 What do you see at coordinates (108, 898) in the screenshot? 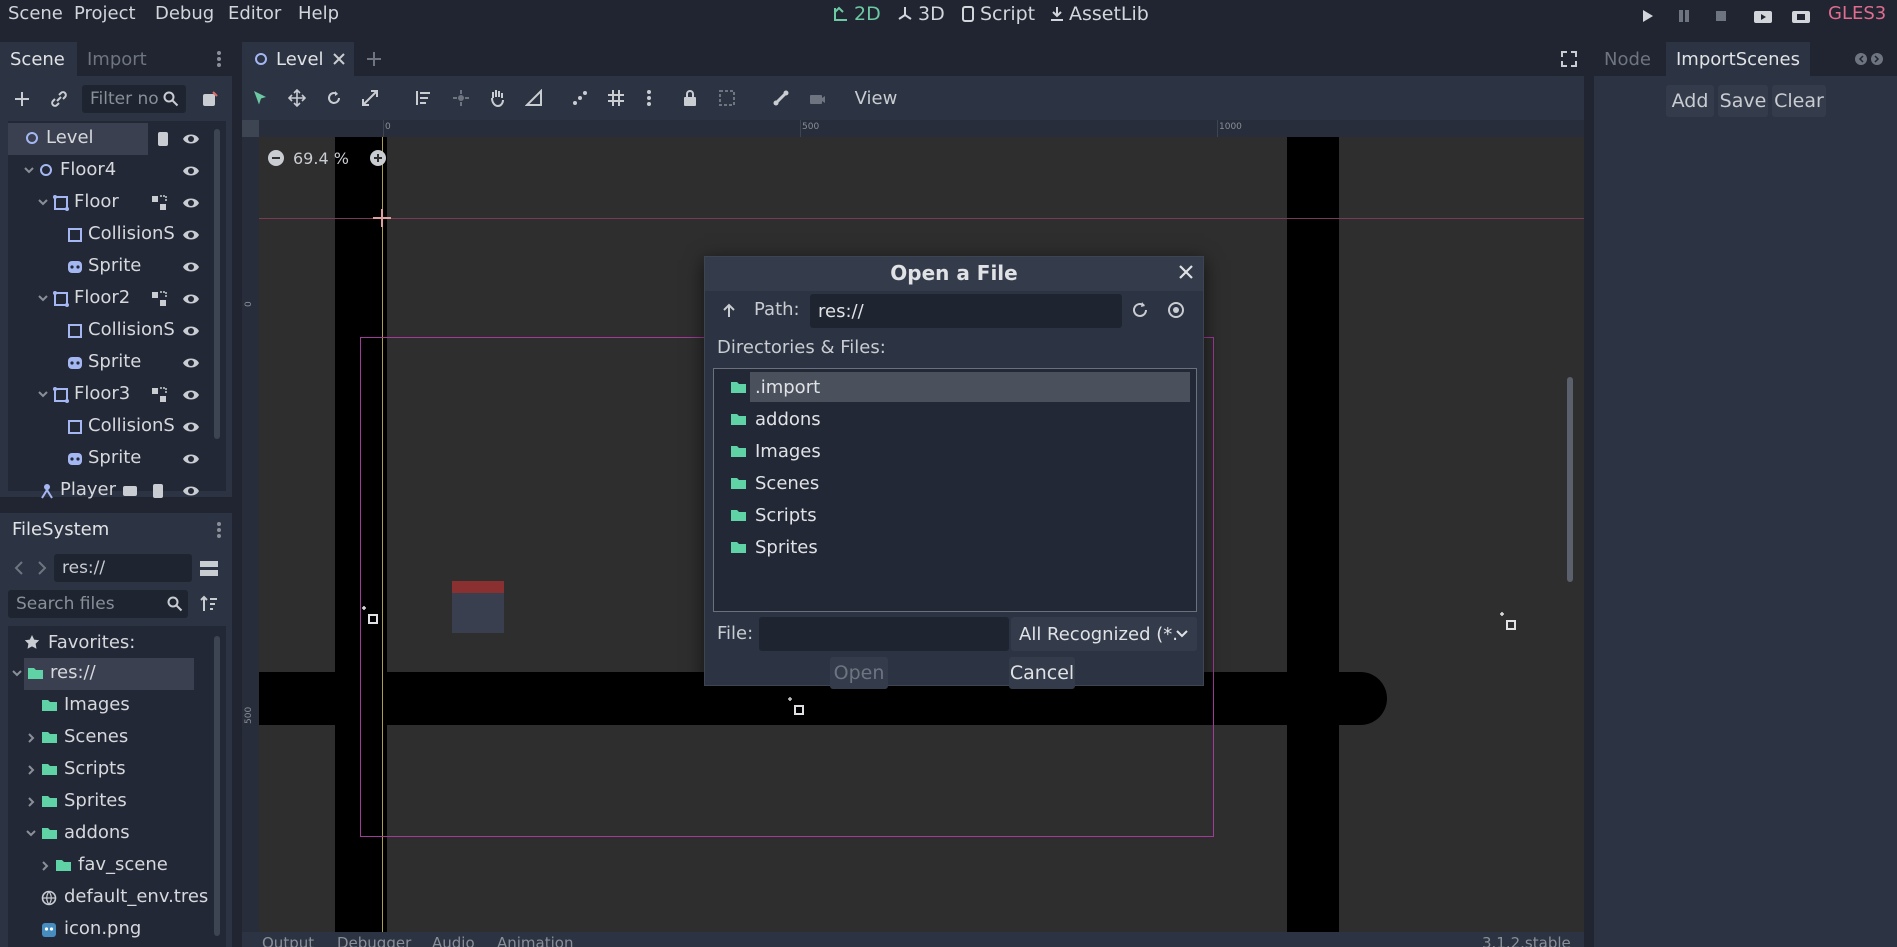
I see `filesystem-item: default_env.tres` at bounding box center [108, 898].